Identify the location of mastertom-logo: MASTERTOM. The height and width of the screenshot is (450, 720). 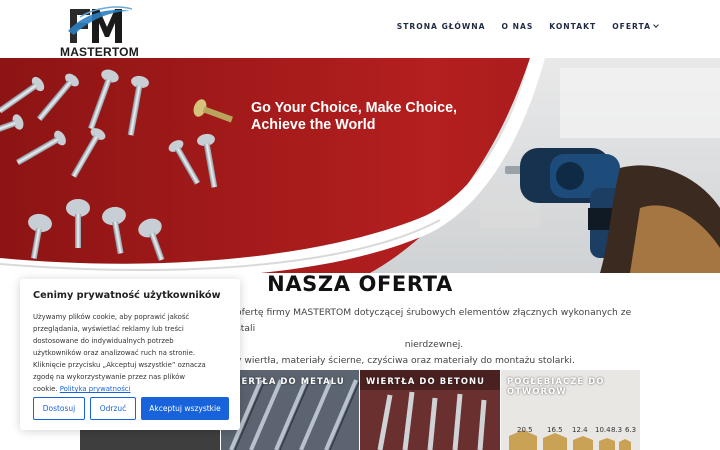
(98, 32).